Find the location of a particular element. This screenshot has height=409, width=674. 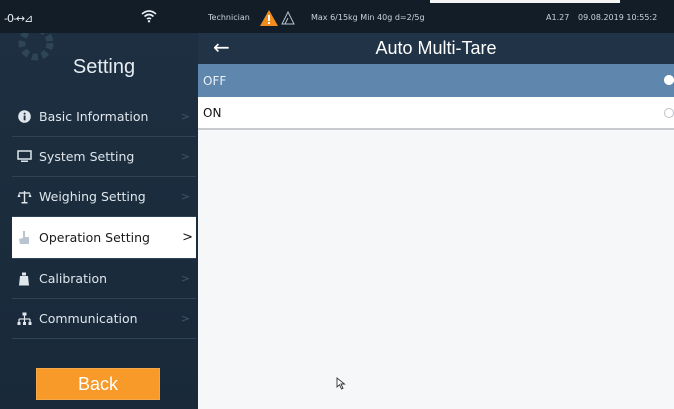

wifi-icon is located at coordinates (149, 17).